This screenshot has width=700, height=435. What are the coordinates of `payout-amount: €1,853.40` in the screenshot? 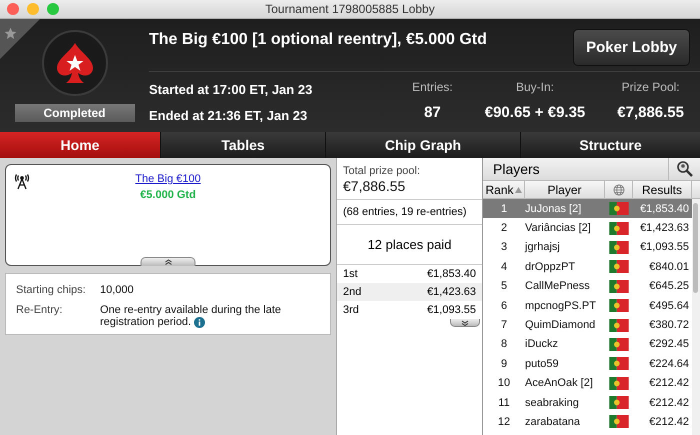 It's located at (451, 274).